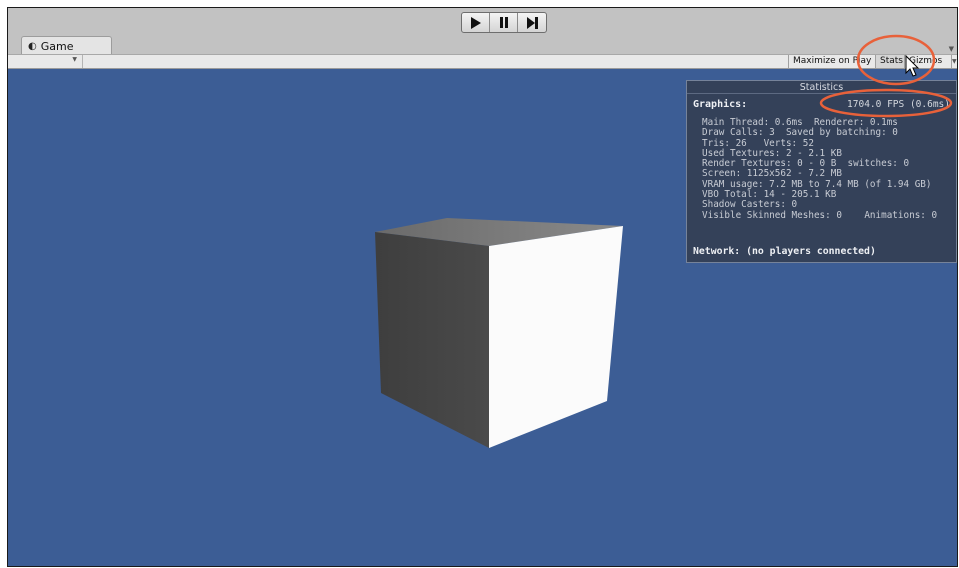 This screenshot has height=568, width=959. What do you see at coordinates (784, 251) in the screenshot?
I see `stats-network: Network: (no players connected)` at bounding box center [784, 251].